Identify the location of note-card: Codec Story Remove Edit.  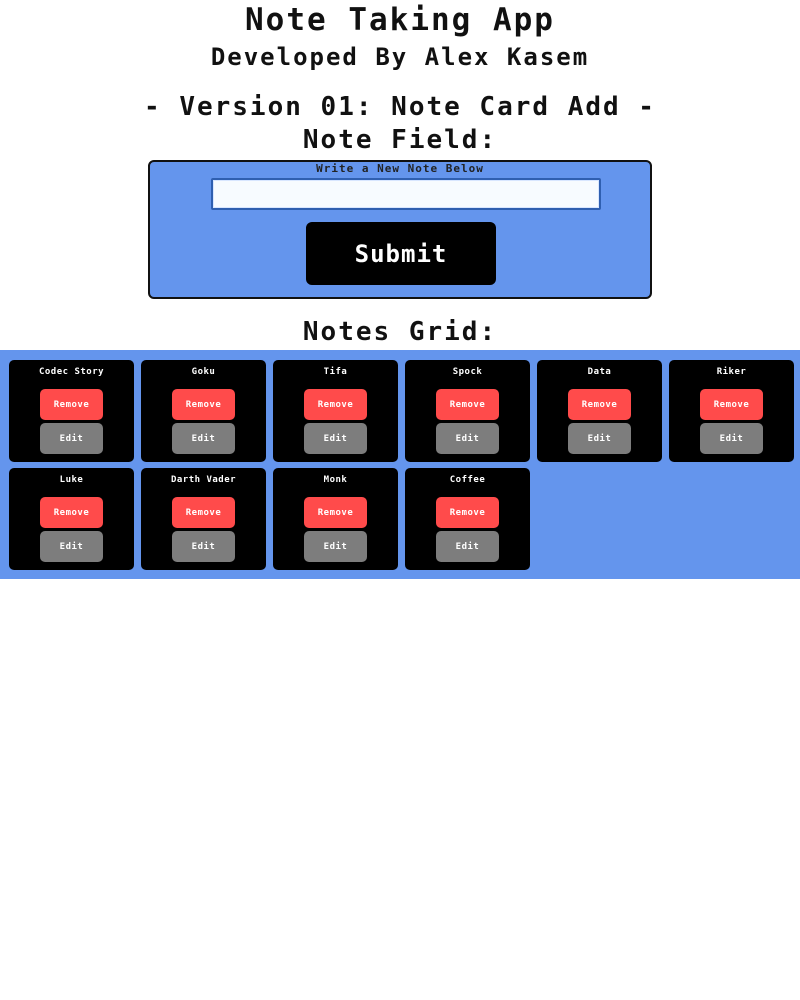
(71, 411).